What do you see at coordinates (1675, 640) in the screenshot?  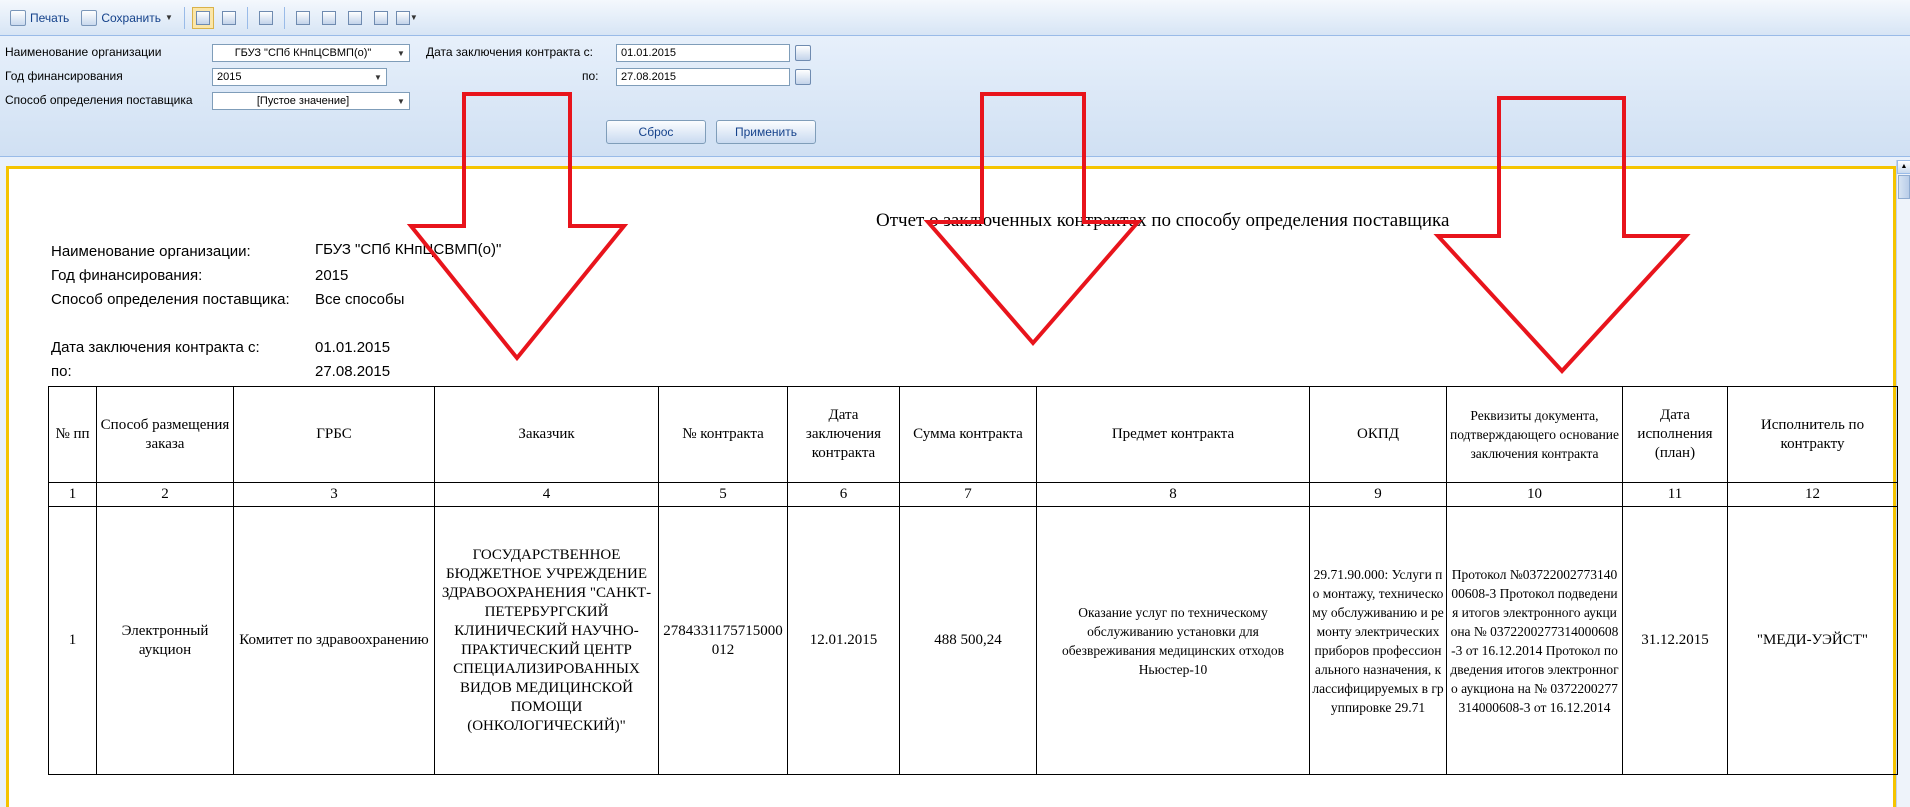 I see `cell-execution-date: 31.12.2015` at bounding box center [1675, 640].